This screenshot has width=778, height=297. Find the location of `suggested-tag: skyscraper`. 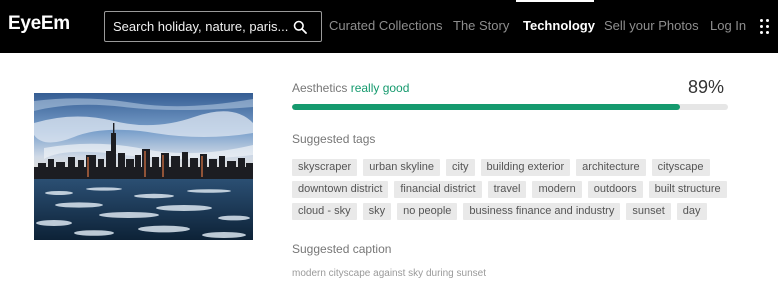

suggested-tag: skyscraper is located at coordinates (325, 167).